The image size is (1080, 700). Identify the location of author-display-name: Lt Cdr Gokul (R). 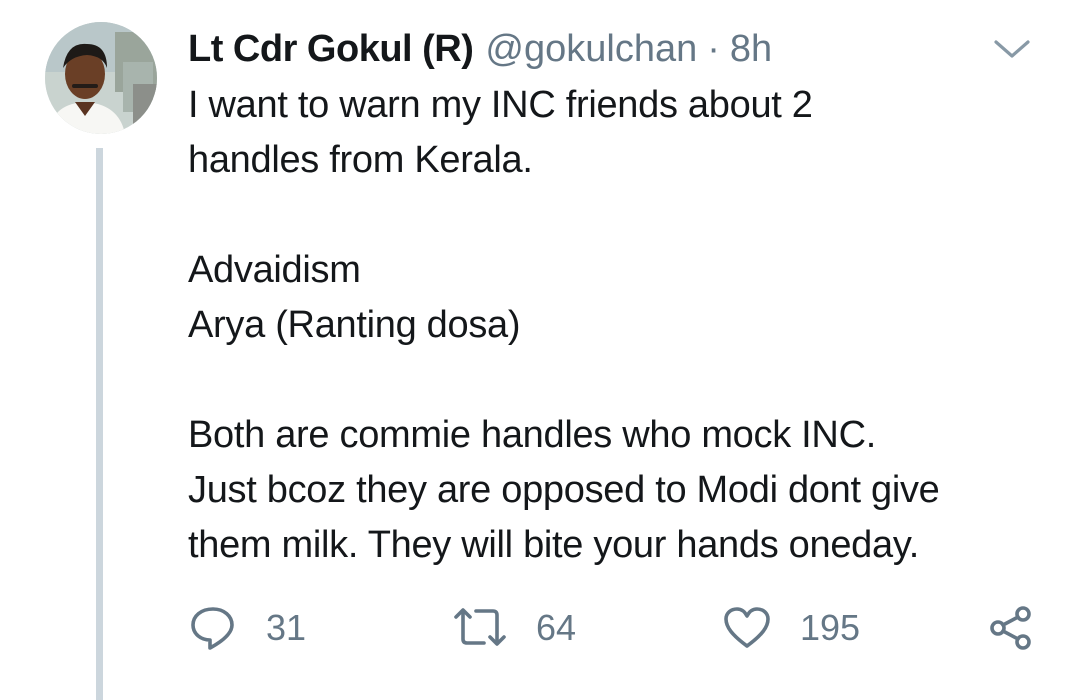
(331, 49).